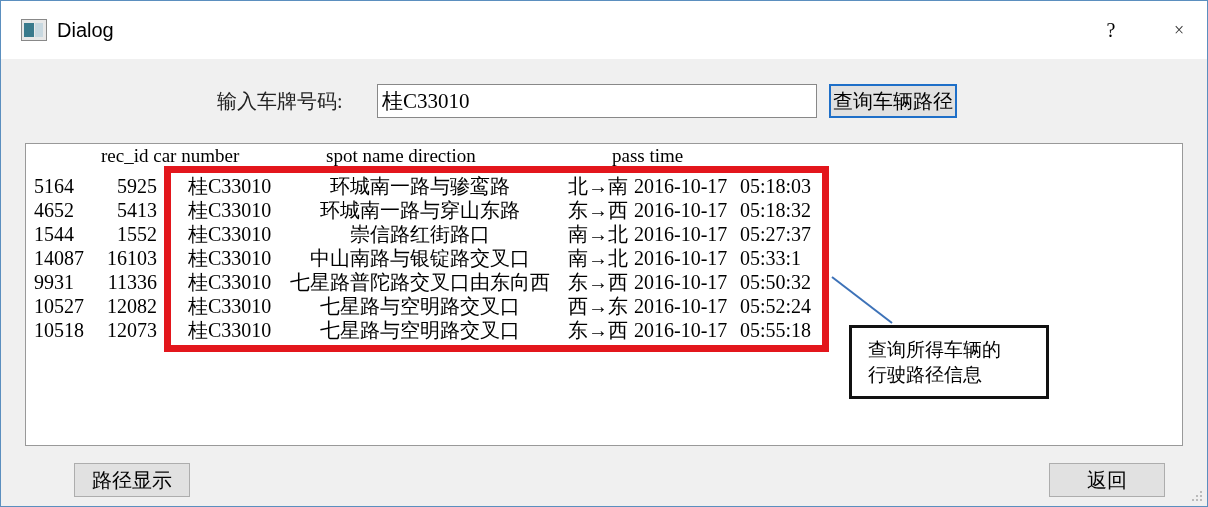 The width and height of the screenshot is (1208, 507). Describe the element at coordinates (925, 375) in the screenshot. I see `annotation-text: 行驶路径信息` at that location.